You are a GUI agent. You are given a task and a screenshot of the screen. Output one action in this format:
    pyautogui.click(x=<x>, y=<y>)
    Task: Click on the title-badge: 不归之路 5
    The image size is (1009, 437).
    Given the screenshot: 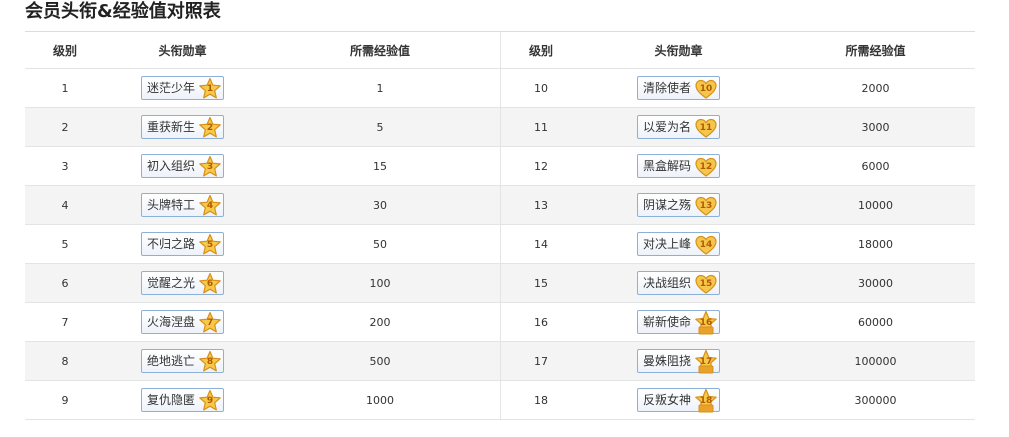 What is the action you would take?
    pyautogui.click(x=182, y=244)
    